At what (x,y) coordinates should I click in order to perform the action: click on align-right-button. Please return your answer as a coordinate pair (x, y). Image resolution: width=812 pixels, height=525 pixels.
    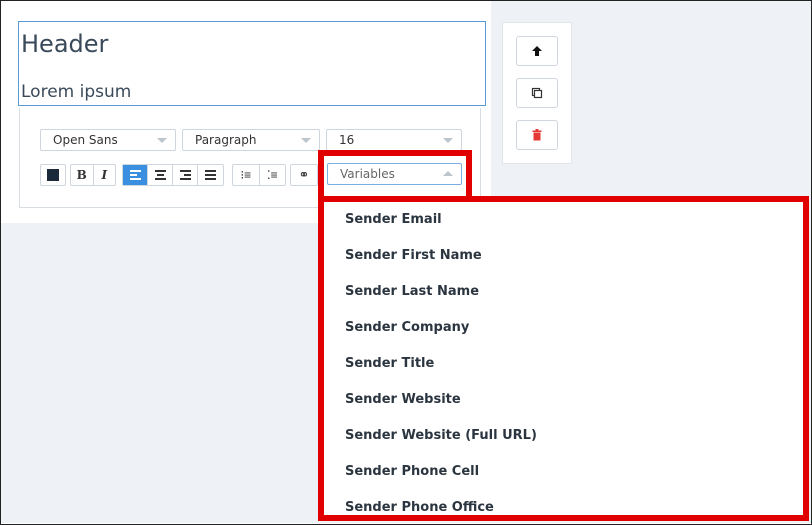
    Looking at the image, I should click on (185, 175).